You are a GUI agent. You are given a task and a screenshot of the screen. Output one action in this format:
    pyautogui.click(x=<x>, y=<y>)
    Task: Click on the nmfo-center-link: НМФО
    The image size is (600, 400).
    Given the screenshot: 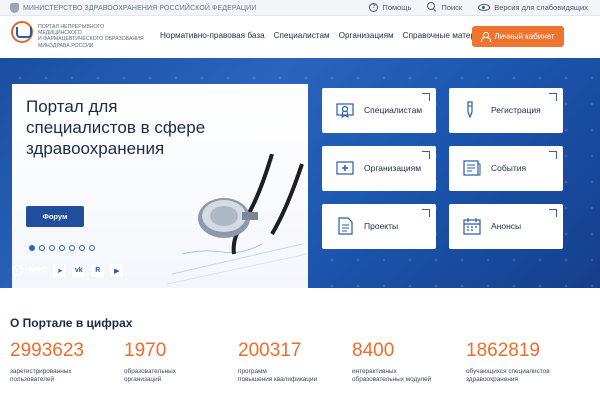 What is the action you would take?
    pyautogui.click(x=29, y=270)
    